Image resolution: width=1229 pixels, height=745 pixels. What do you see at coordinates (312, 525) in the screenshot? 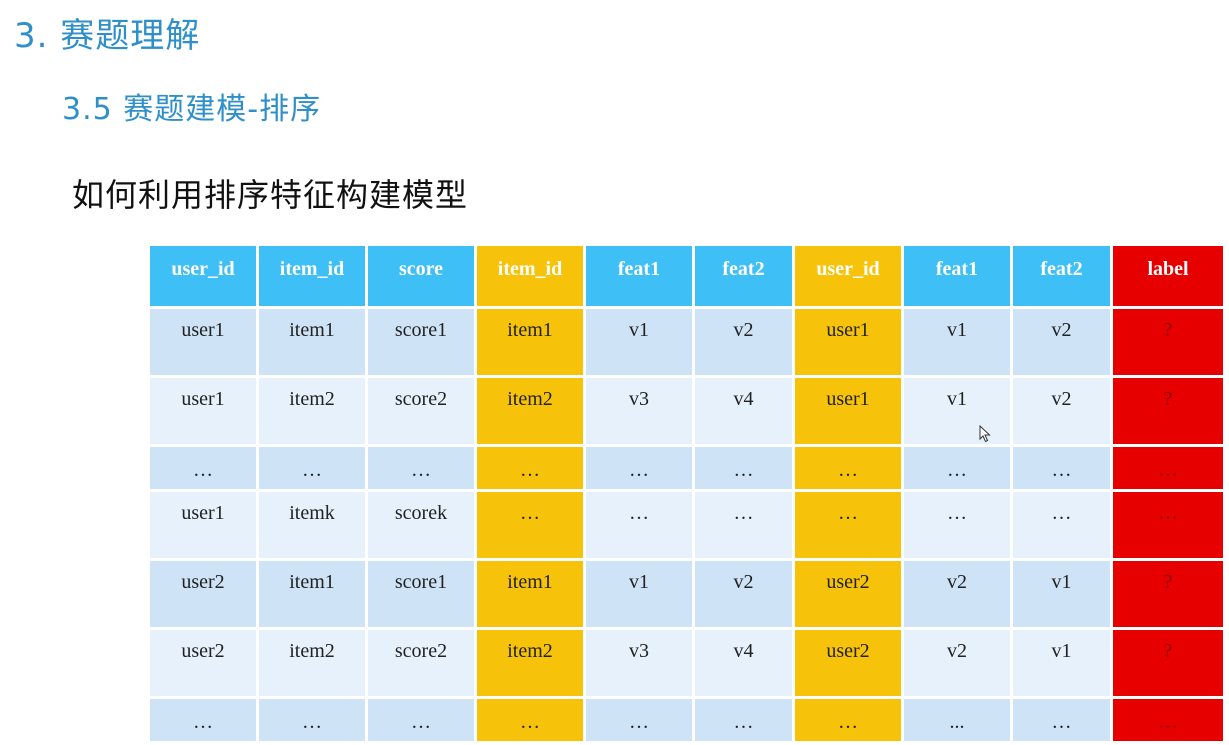
I see `cell-item-id: itemk` at bounding box center [312, 525].